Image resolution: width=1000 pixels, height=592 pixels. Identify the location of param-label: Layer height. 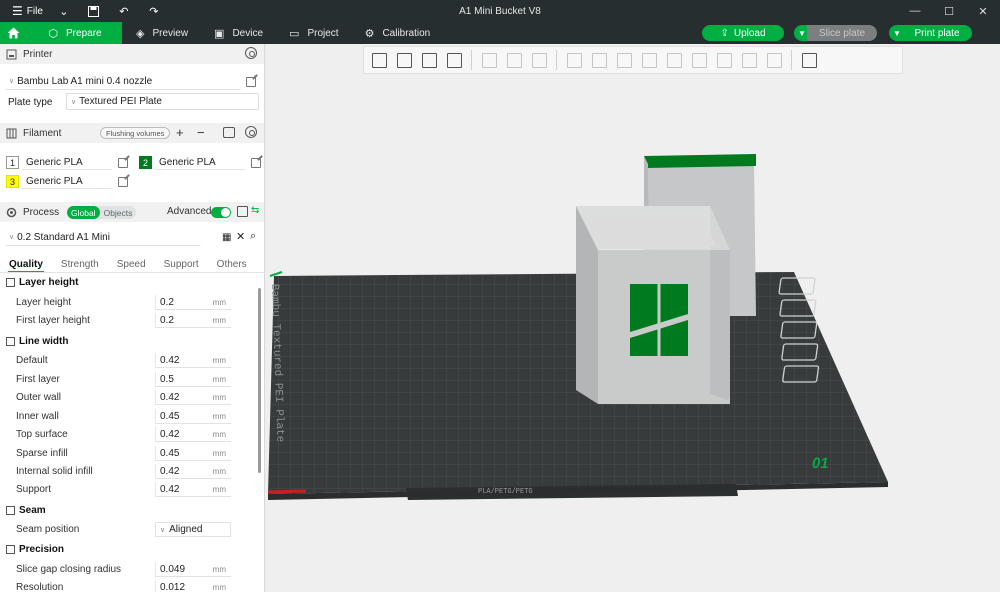
(44, 302).